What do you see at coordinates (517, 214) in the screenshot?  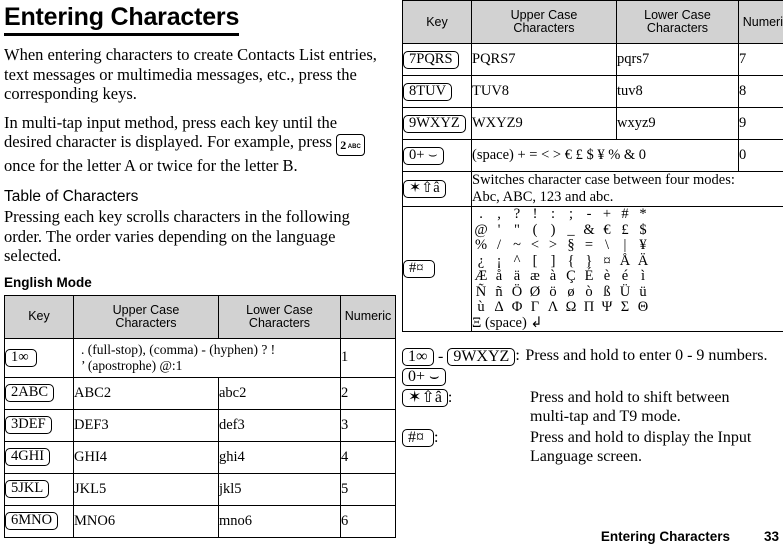 I see `special-char: ?` at bounding box center [517, 214].